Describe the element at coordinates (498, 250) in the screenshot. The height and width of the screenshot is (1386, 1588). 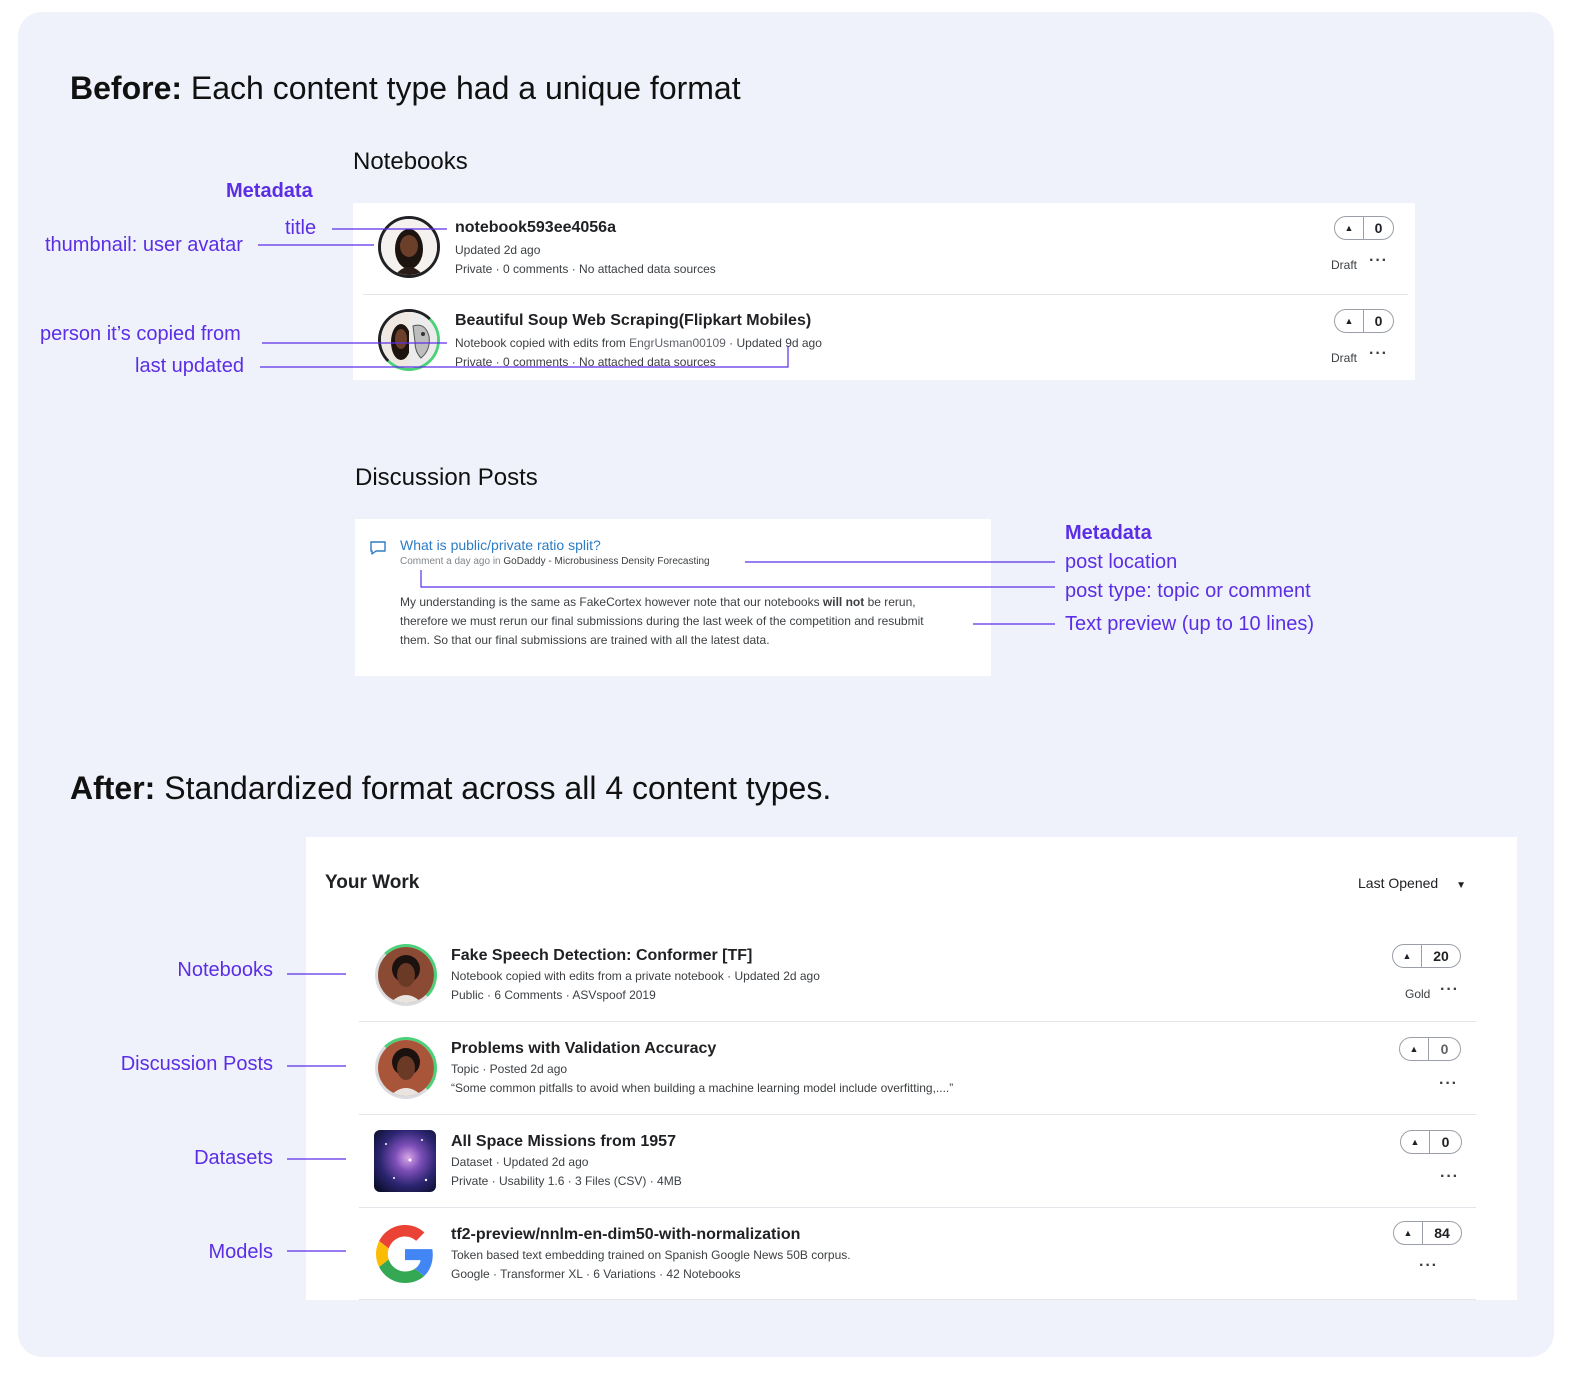
I see `notebook-updated: Updated 2d ago` at that location.